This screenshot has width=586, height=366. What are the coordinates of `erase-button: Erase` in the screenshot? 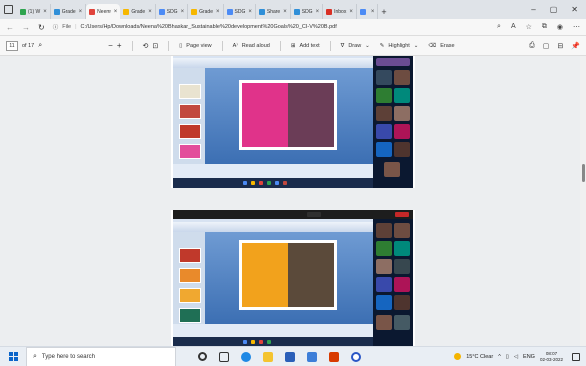 It's located at (447, 46).